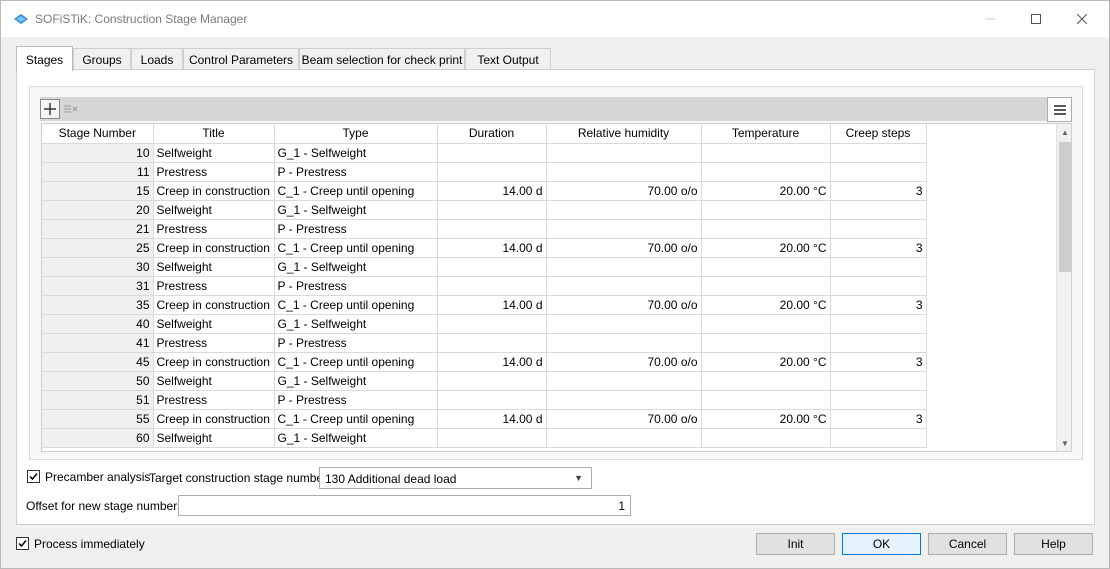  I want to click on table-row: 51 Prestress P - Prestress, so click(484, 400).